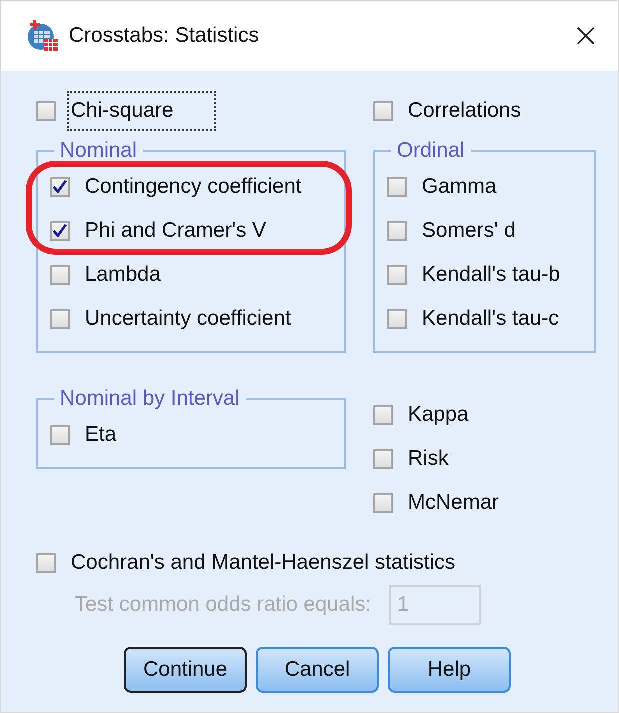  Describe the element at coordinates (43, 36) in the screenshot. I see `table-icon` at that location.